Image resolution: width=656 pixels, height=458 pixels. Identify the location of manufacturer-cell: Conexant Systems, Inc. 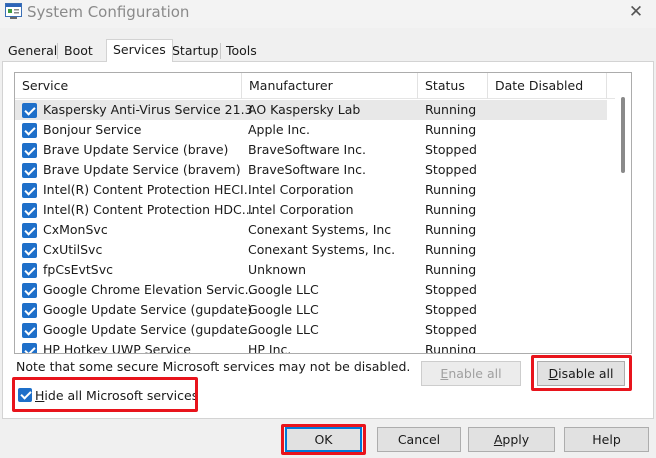
(320, 229).